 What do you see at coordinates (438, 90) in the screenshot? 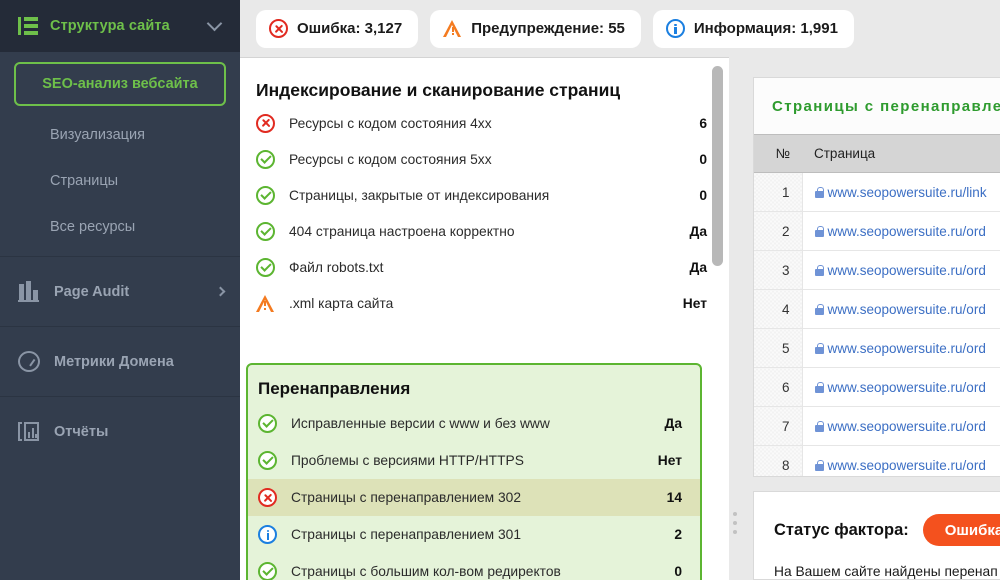
I see `indexing-section-title: Индексирование и сканирование страниц` at bounding box center [438, 90].